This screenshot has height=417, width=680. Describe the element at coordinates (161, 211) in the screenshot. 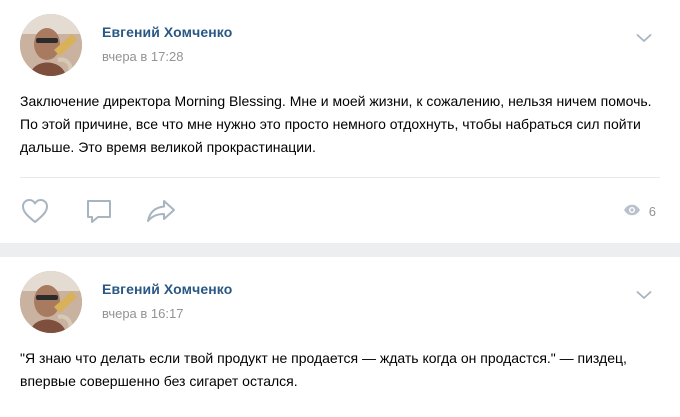

I see `share-button` at that location.